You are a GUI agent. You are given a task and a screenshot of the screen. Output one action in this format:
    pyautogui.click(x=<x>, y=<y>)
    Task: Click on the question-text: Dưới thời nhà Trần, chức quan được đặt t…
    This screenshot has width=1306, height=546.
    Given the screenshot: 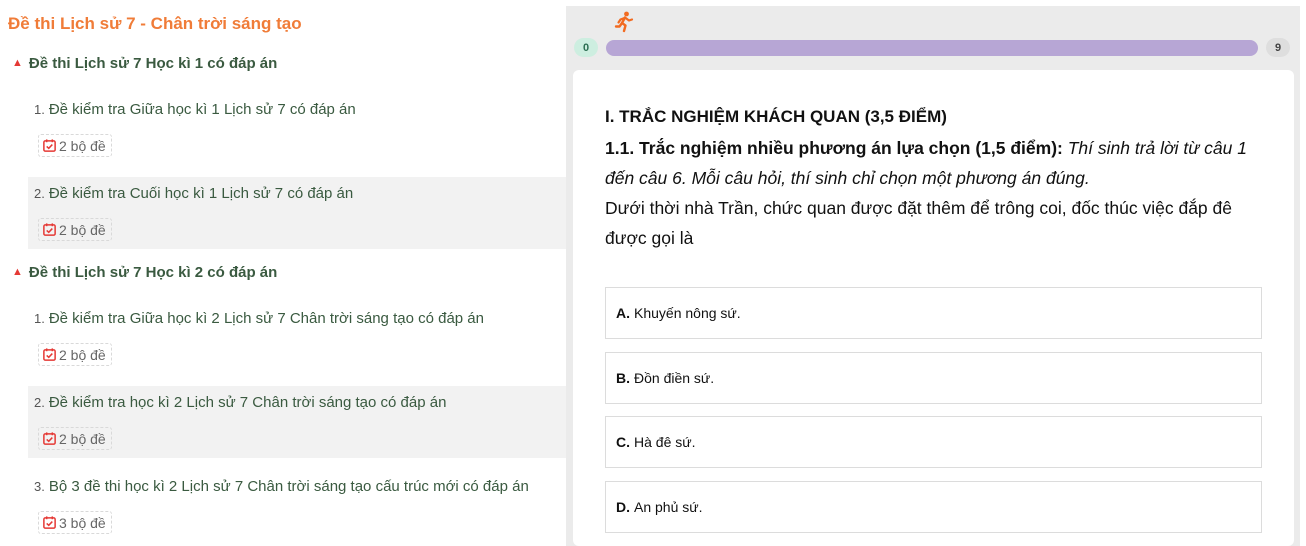 What is the action you would take?
    pyautogui.click(x=918, y=223)
    